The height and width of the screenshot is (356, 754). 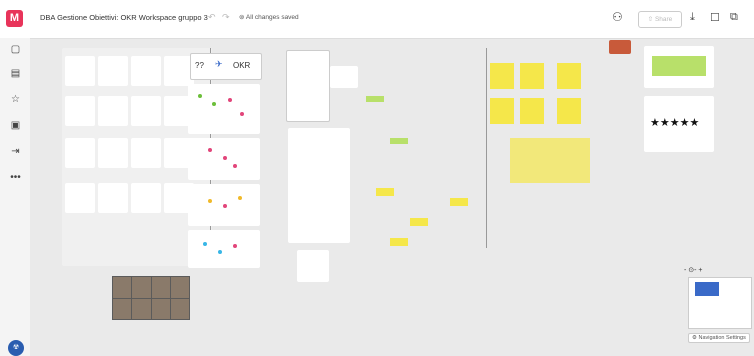 What do you see at coordinates (224, 249) in the screenshot?
I see `dots-board-blue` at bounding box center [224, 249].